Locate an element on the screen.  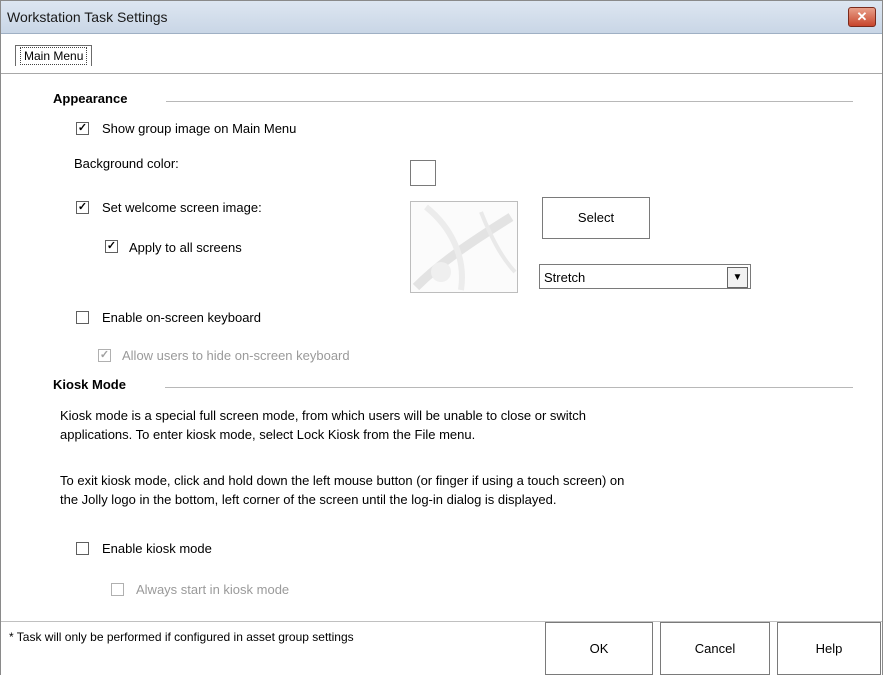
close-button: ✕ is located at coordinates (862, 17).